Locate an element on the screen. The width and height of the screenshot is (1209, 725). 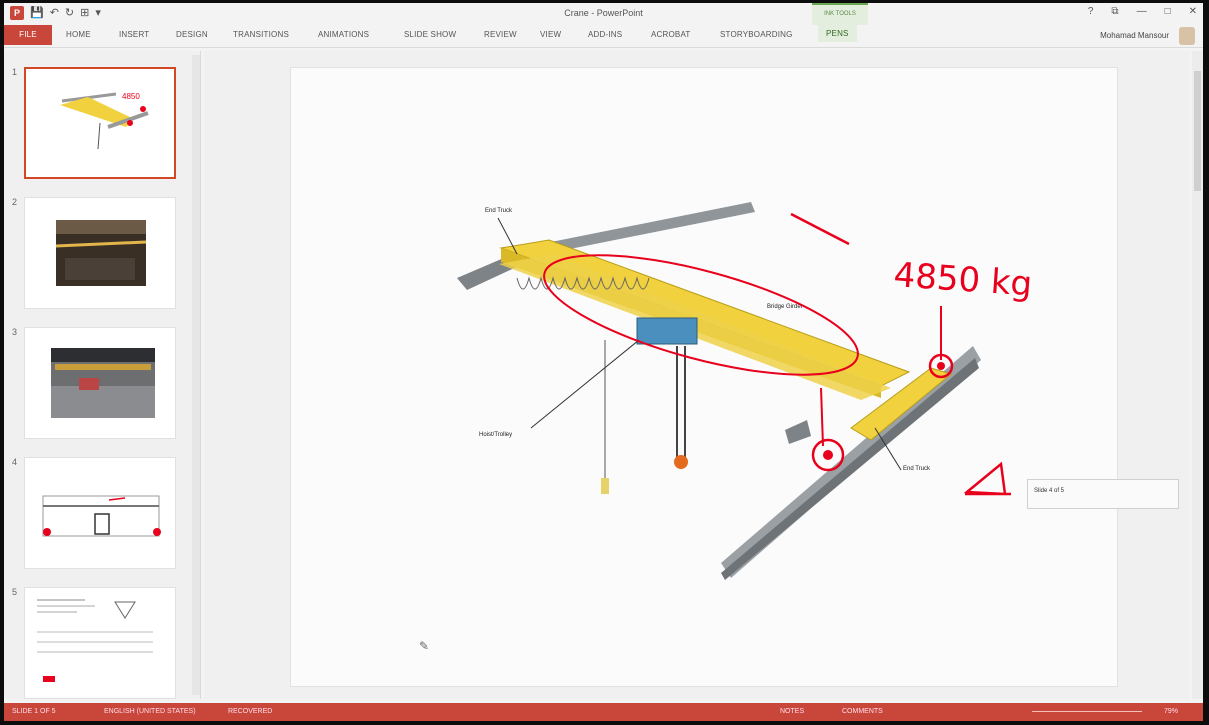
window-title: Crane - PowerPoint is located at coordinates (603, 13).